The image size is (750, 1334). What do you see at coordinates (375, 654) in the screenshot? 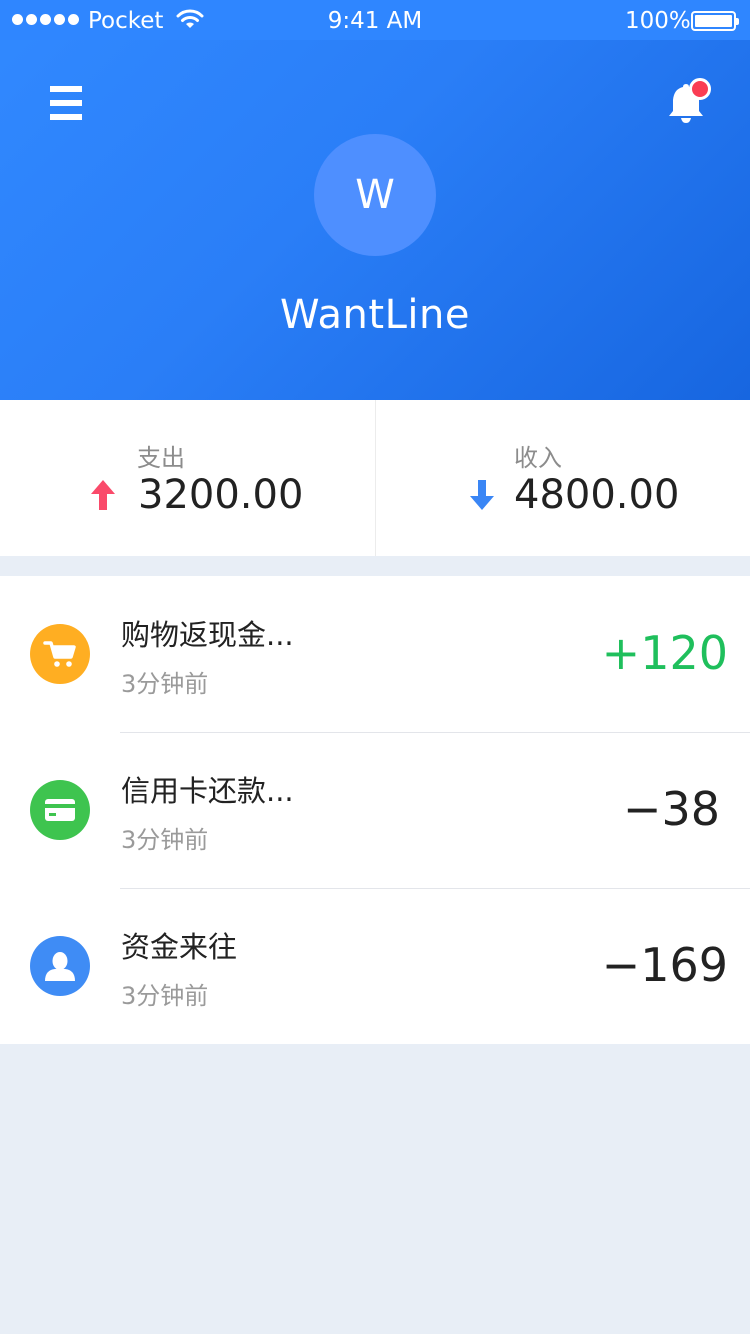
I see `transaction-item: 购物返现金... 3分钟前 +120` at bounding box center [375, 654].